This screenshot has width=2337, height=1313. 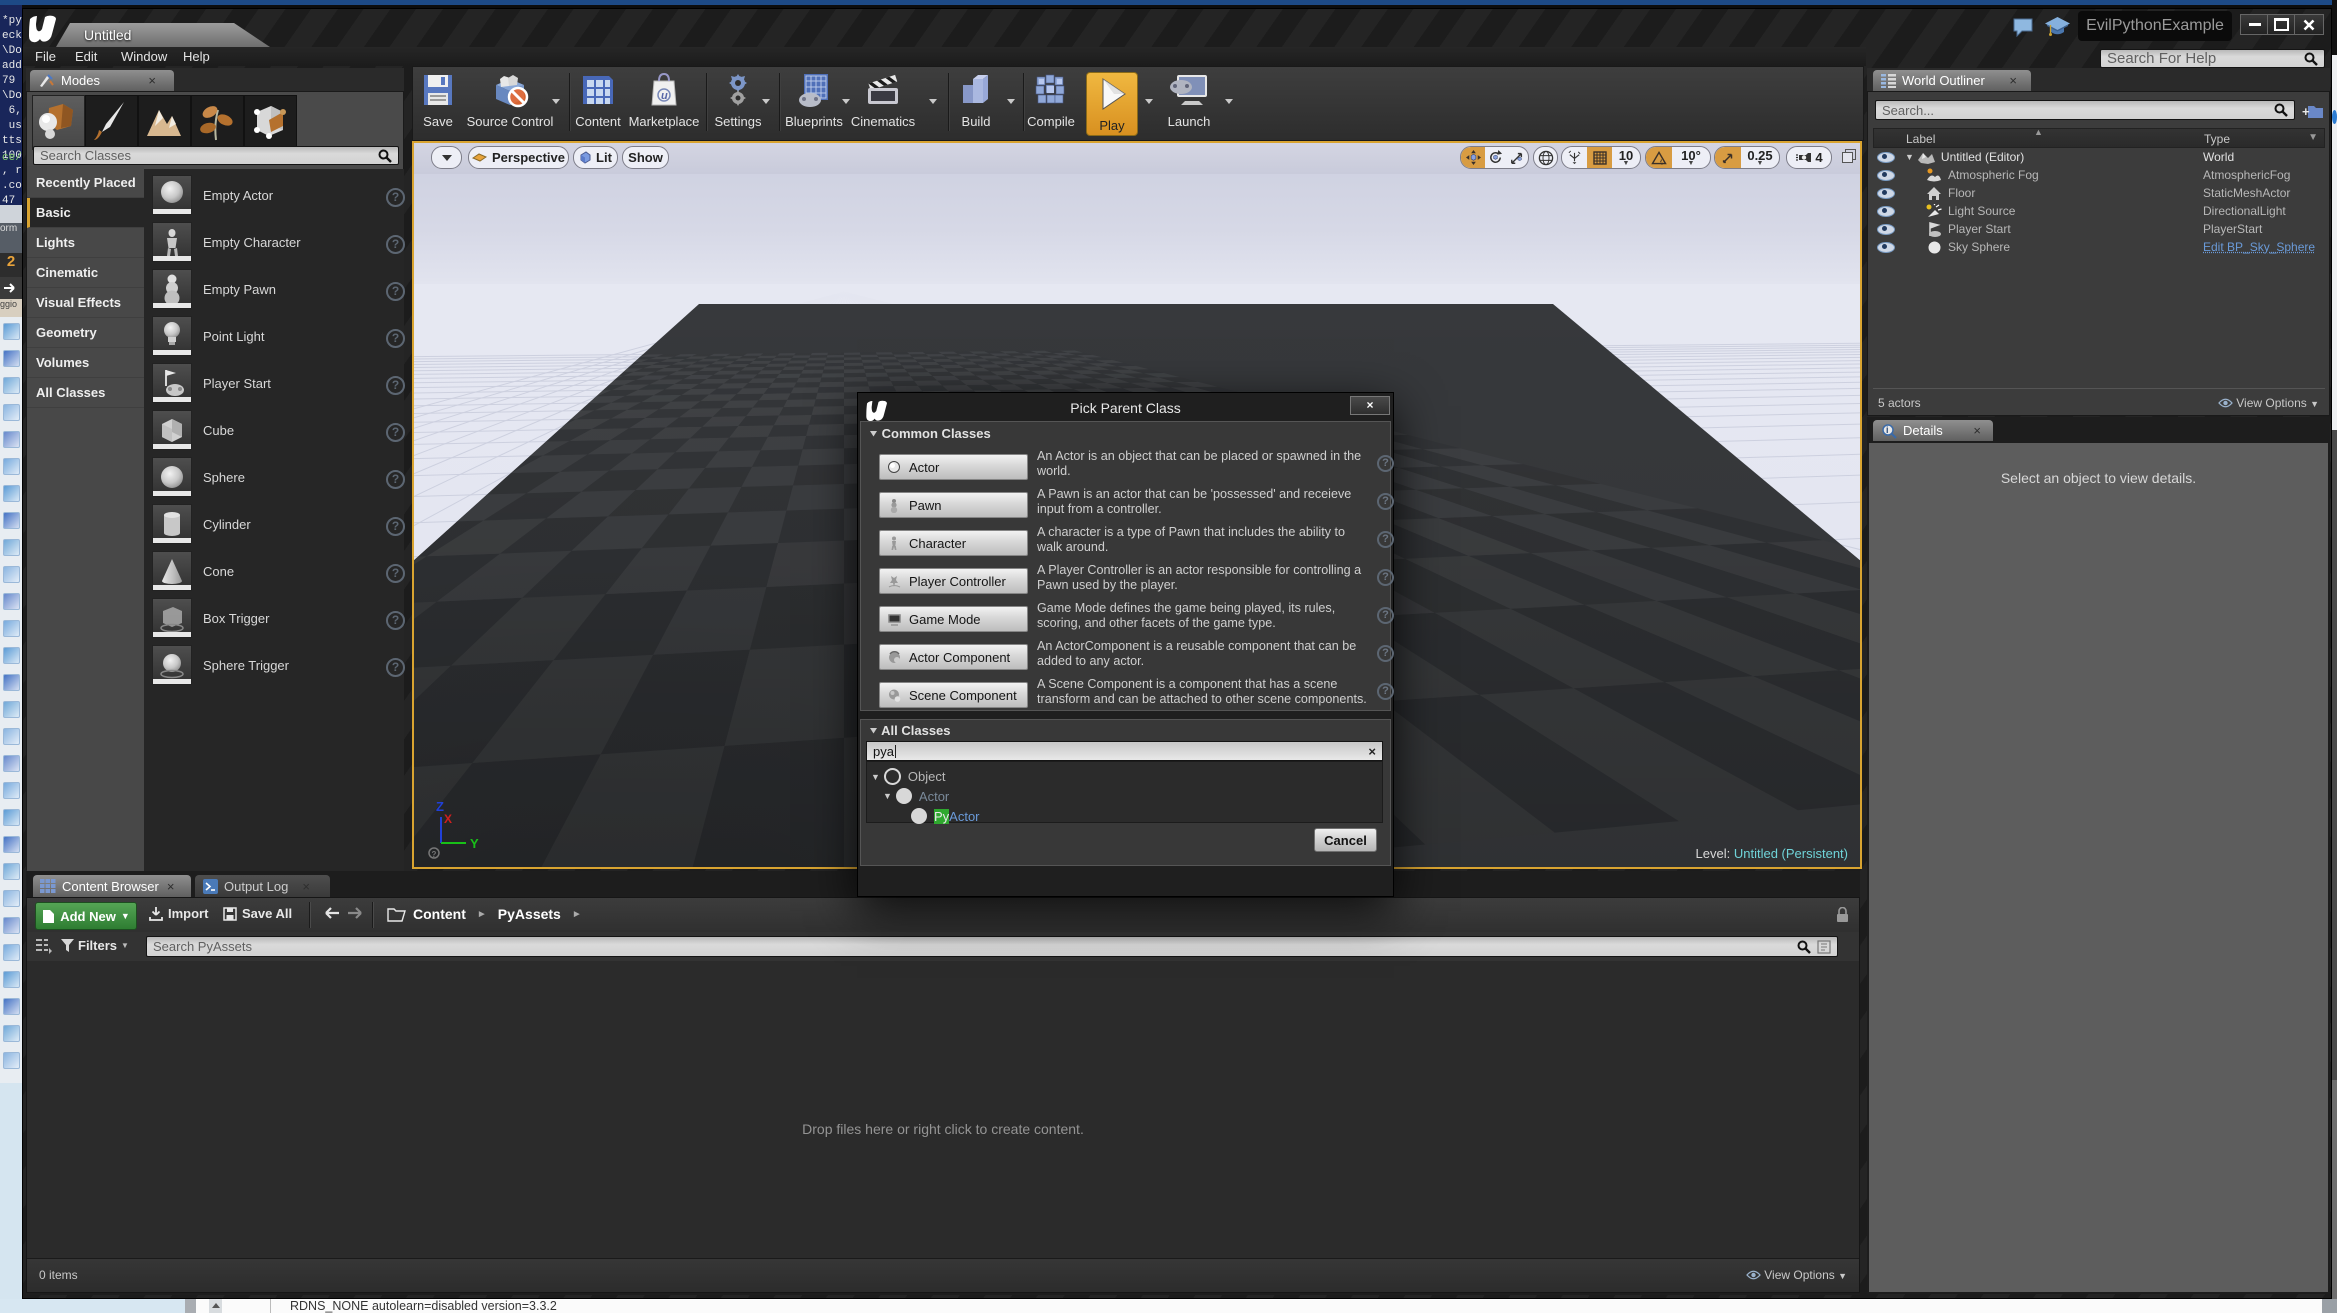 I want to click on svg-text: u, so click(x=664, y=96).